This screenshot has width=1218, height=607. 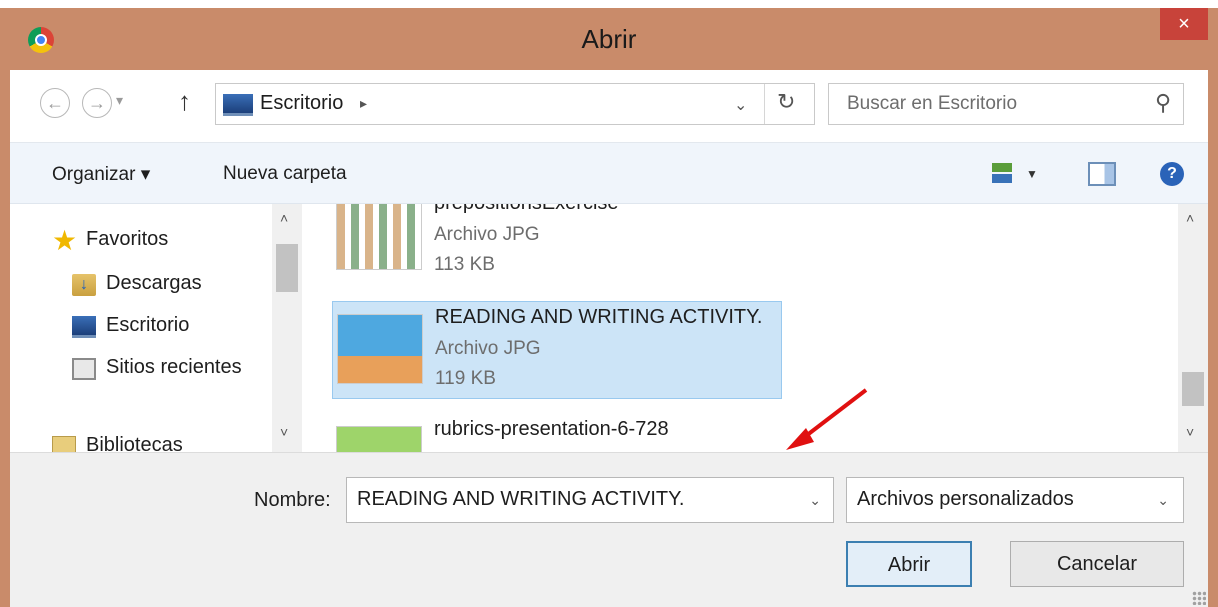 I want to click on title-bar: Abrir ×, so click(x=609, y=39).